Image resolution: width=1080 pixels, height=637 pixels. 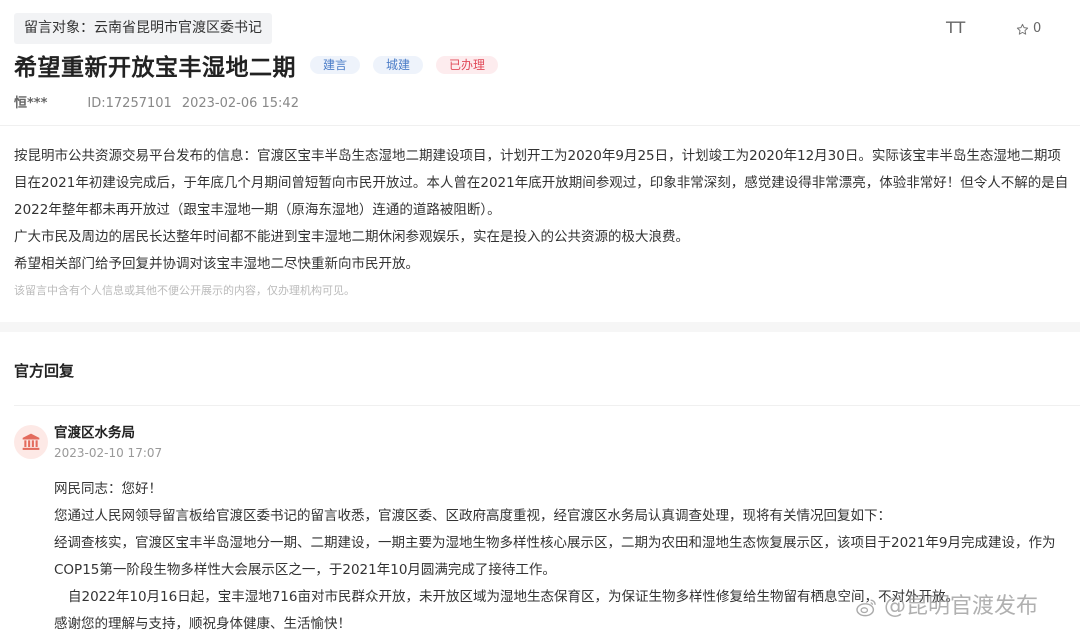 I want to click on department-avatar, so click(x=31, y=442).